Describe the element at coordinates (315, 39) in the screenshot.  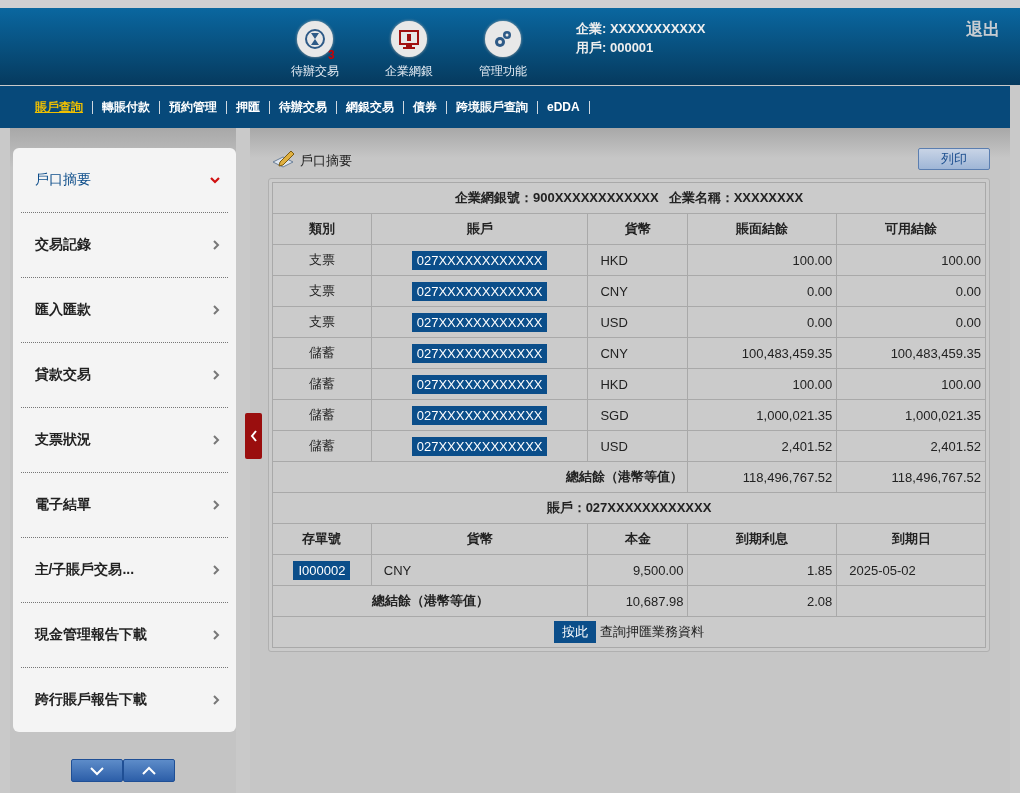
I see `hourglass-icon` at that location.